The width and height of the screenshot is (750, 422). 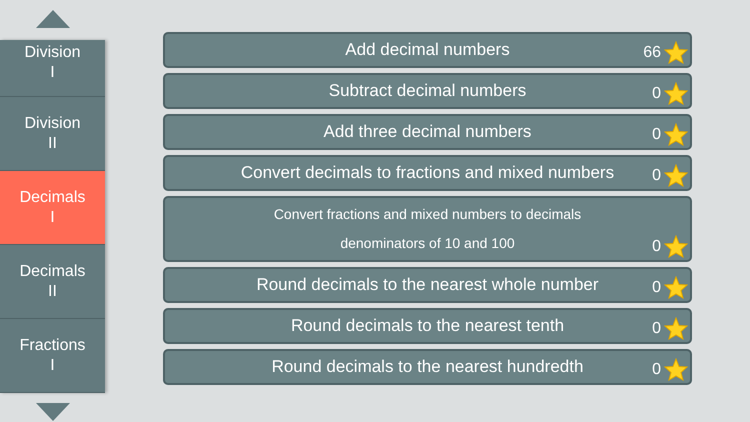 What do you see at coordinates (52, 68) in the screenshot?
I see `topic-tab: Division I` at bounding box center [52, 68].